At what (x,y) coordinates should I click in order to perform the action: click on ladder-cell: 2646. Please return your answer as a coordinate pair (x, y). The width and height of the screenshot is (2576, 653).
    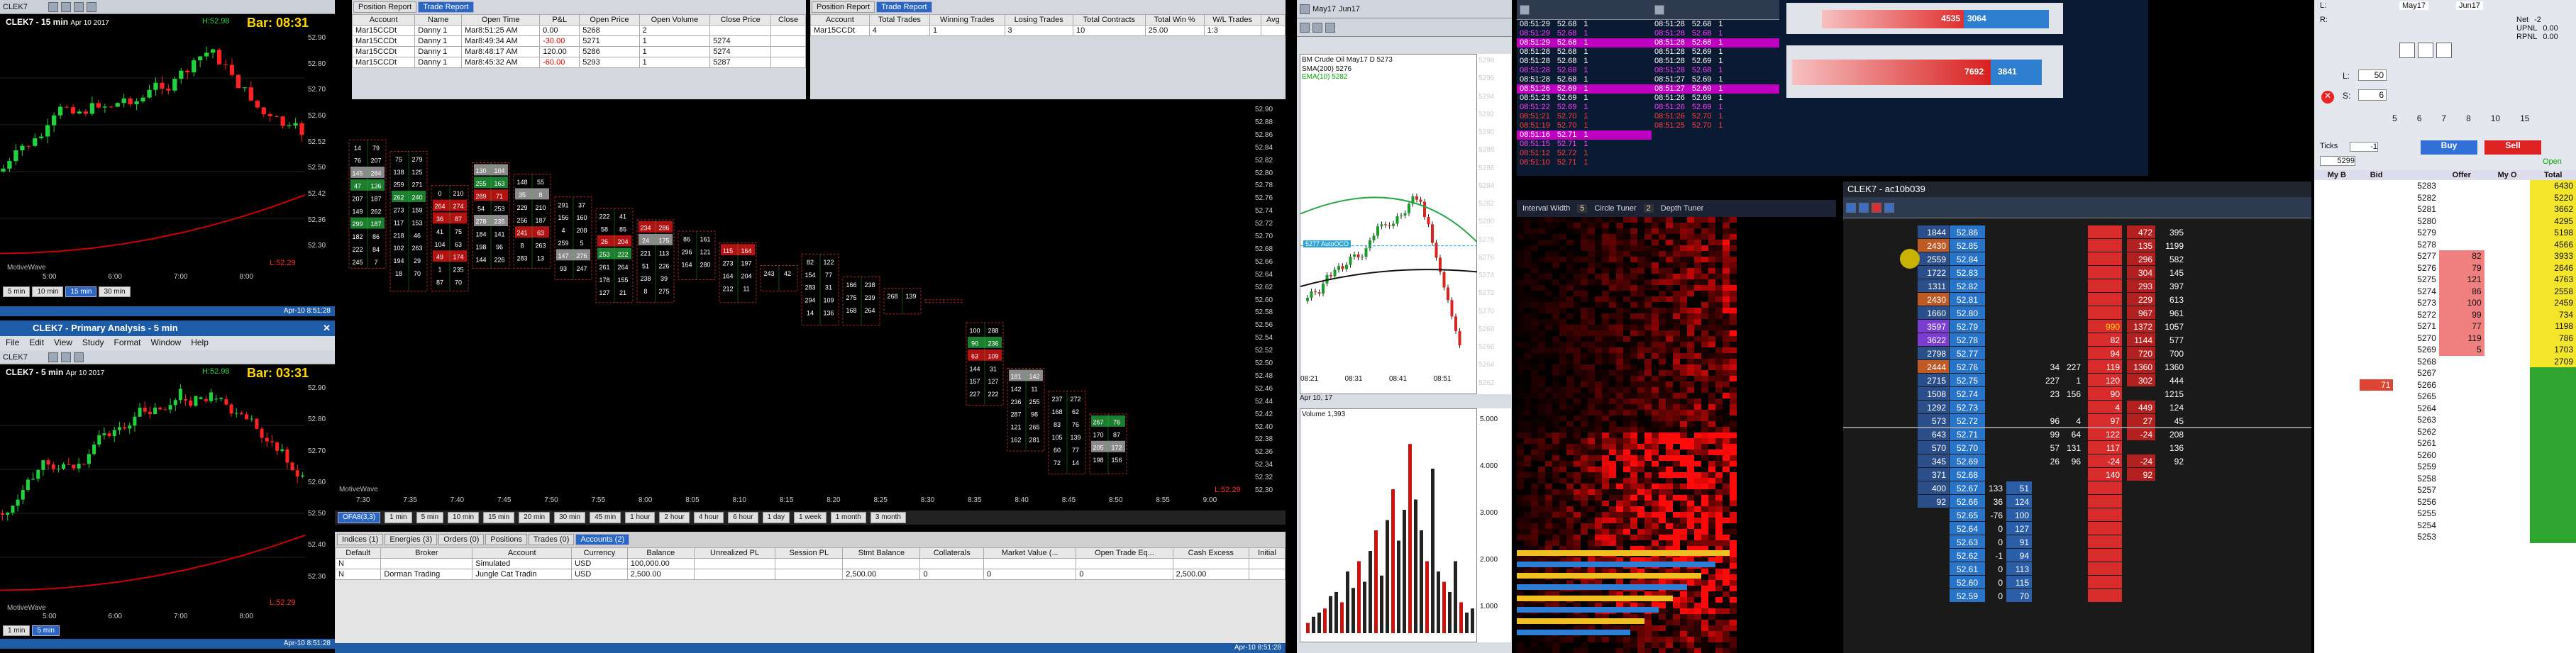
    Looking at the image, I should click on (2553, 268).